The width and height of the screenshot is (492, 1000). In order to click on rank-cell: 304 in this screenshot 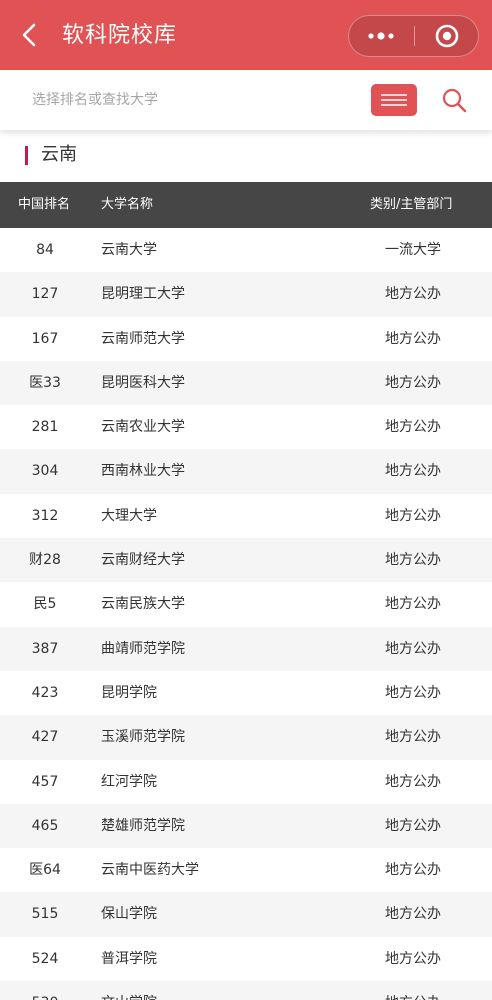, I will do `click(45, 471)`.